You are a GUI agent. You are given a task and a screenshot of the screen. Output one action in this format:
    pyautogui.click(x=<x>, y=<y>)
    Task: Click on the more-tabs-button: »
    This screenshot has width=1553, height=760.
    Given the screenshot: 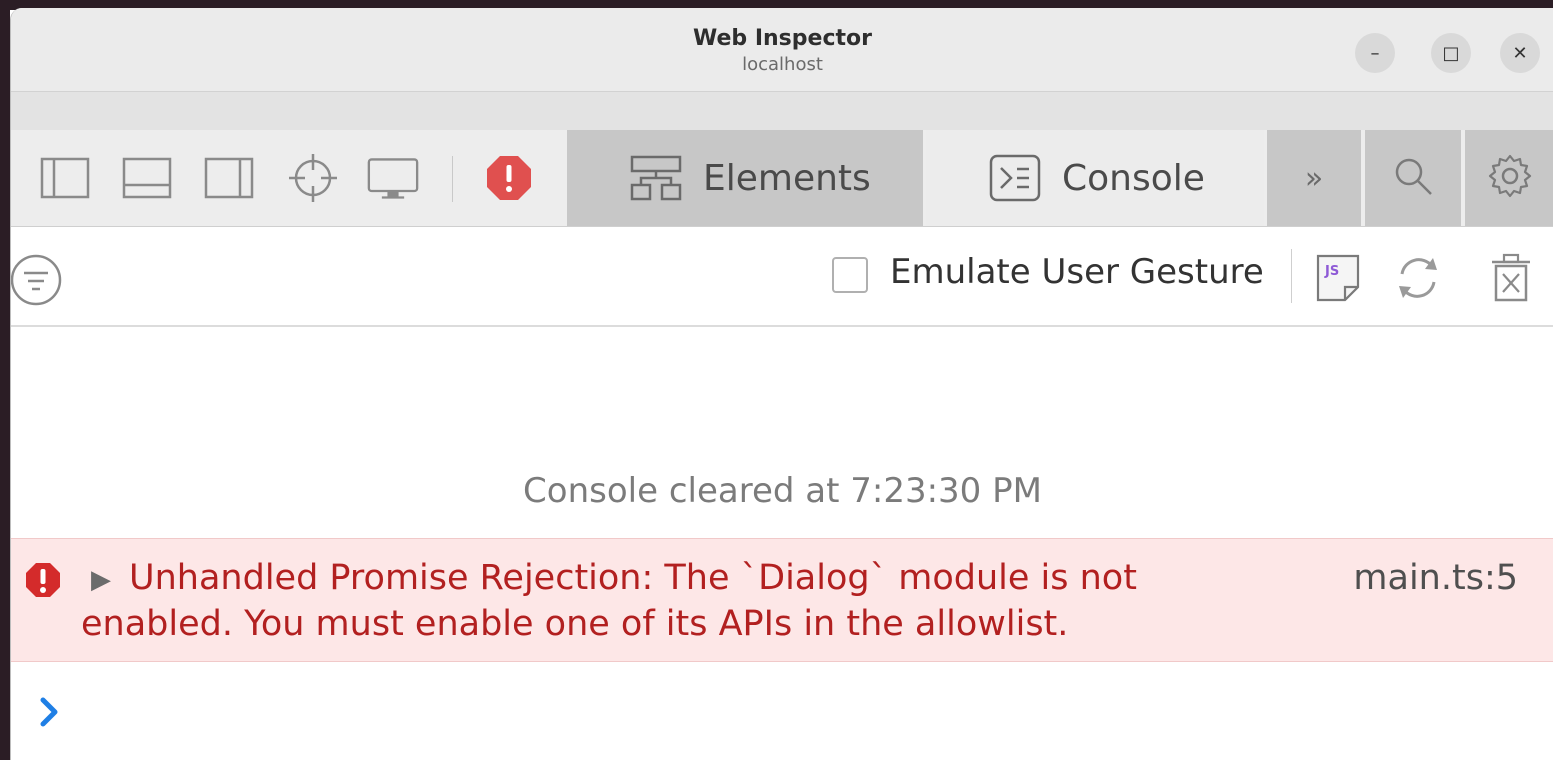 What is the action you would take?
    pyautogui.click(x=1314, y=178)
    